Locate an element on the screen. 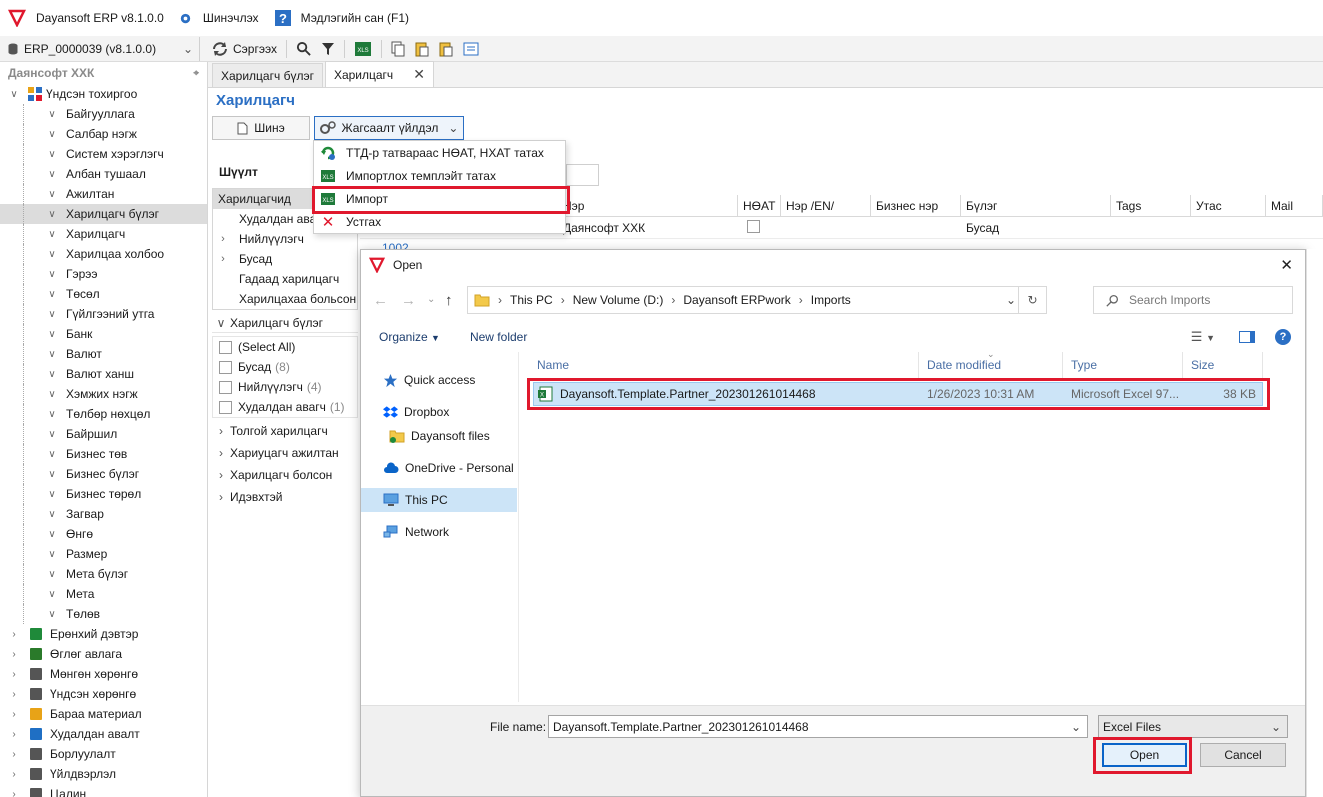 This screenshot has height=797, width=1323. sidebar-item: ∨ Өнгө is located at coordinates (103, 534).